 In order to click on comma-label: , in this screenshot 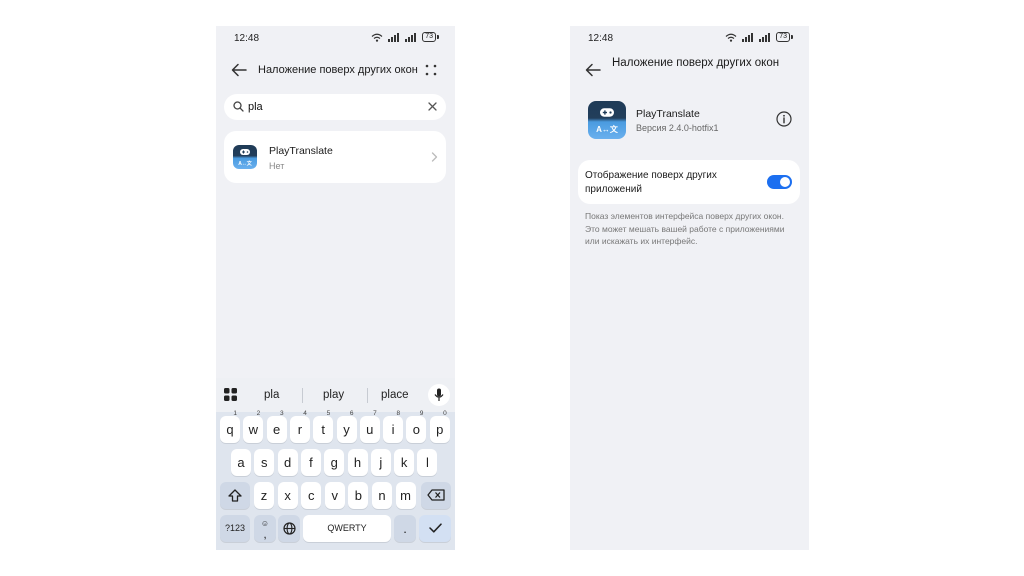, I will do `click(265, 534)`.